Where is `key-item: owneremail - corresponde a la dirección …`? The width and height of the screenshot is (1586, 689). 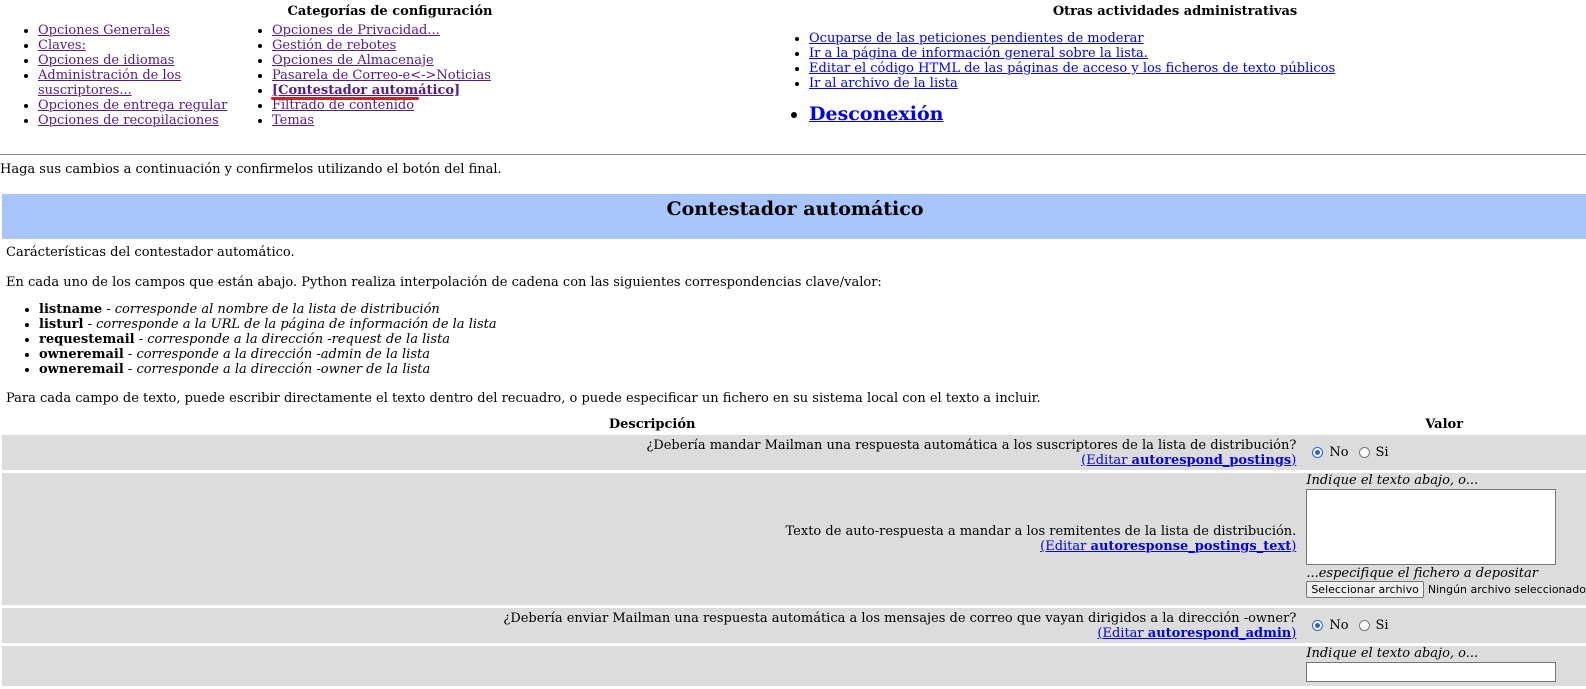
key-item: owneremail - corresponde a la dirección … is located at coordinates (807, 354).